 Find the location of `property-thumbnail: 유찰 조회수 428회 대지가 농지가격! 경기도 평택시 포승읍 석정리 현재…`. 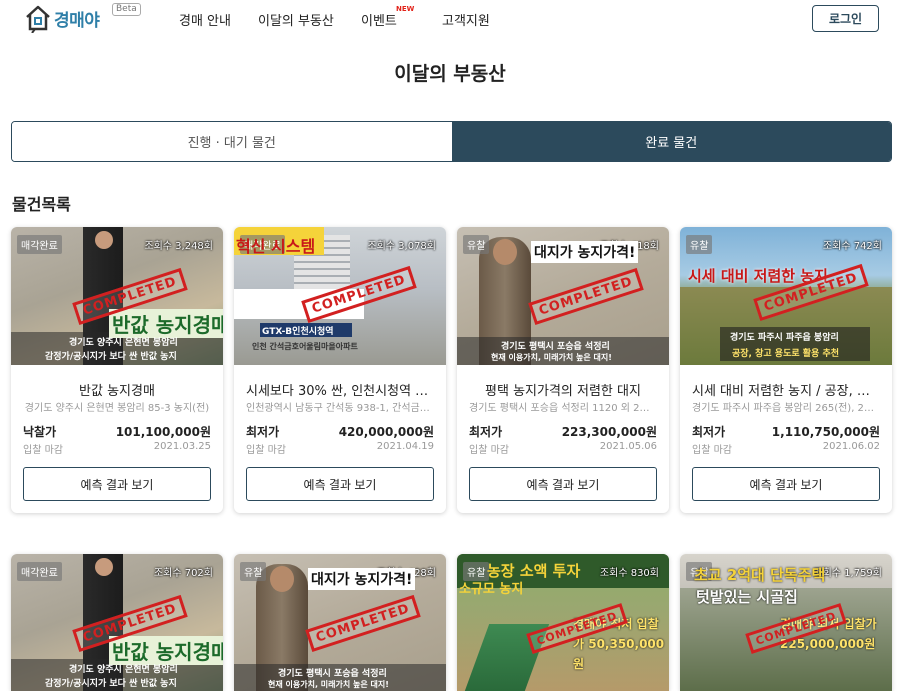

property-thumbnail: 유찰 조회수 428회 대지가 농지가격! 경기도 평택시 포승읍 석정리 현재… is located at coordinates (340, 622).